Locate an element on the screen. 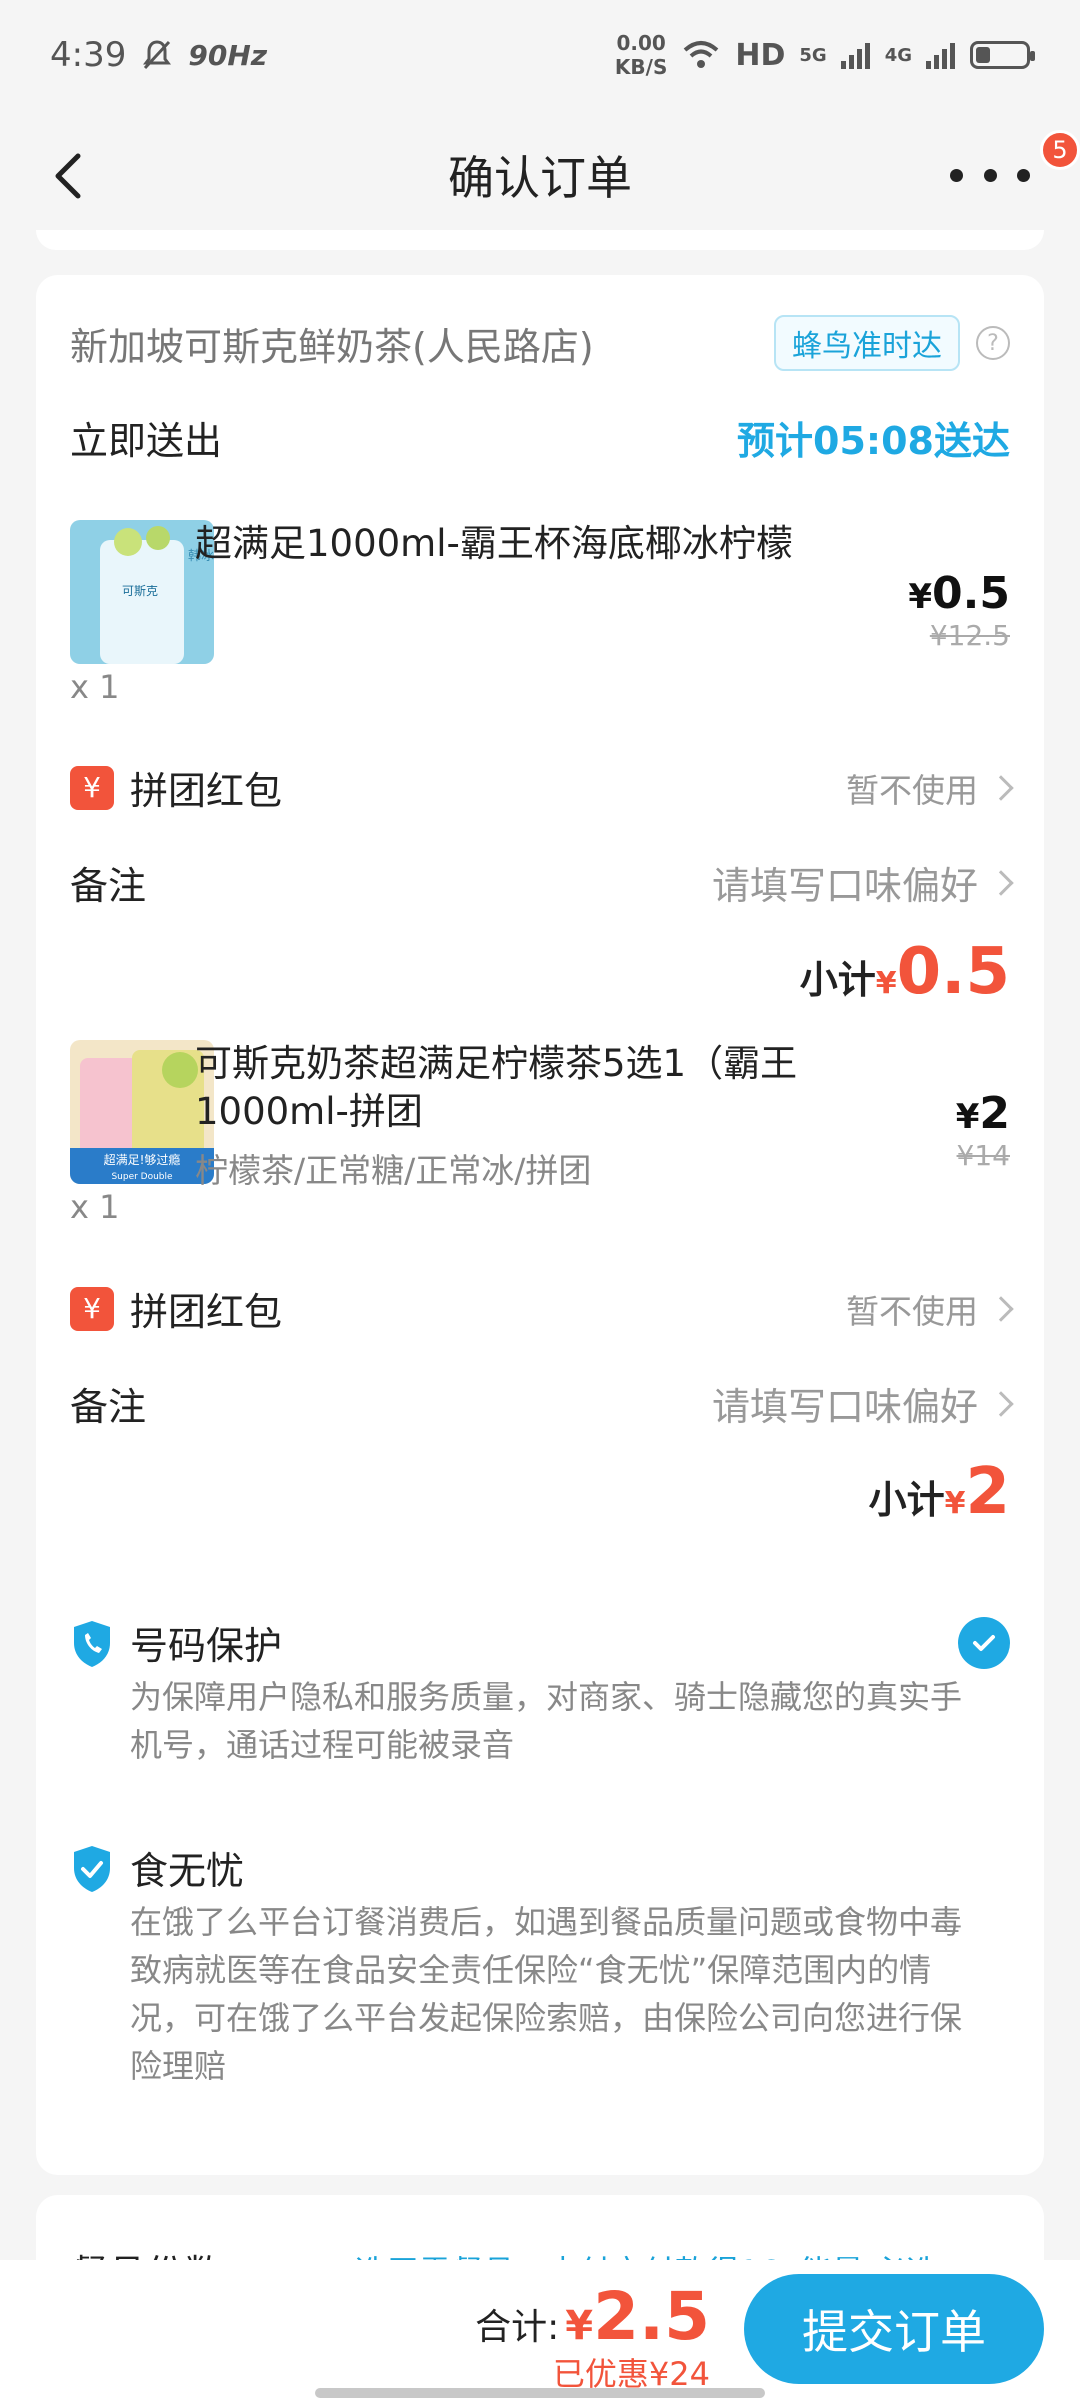 The image size is (1080, 2400). back-button is located at coordinates (70, 176).